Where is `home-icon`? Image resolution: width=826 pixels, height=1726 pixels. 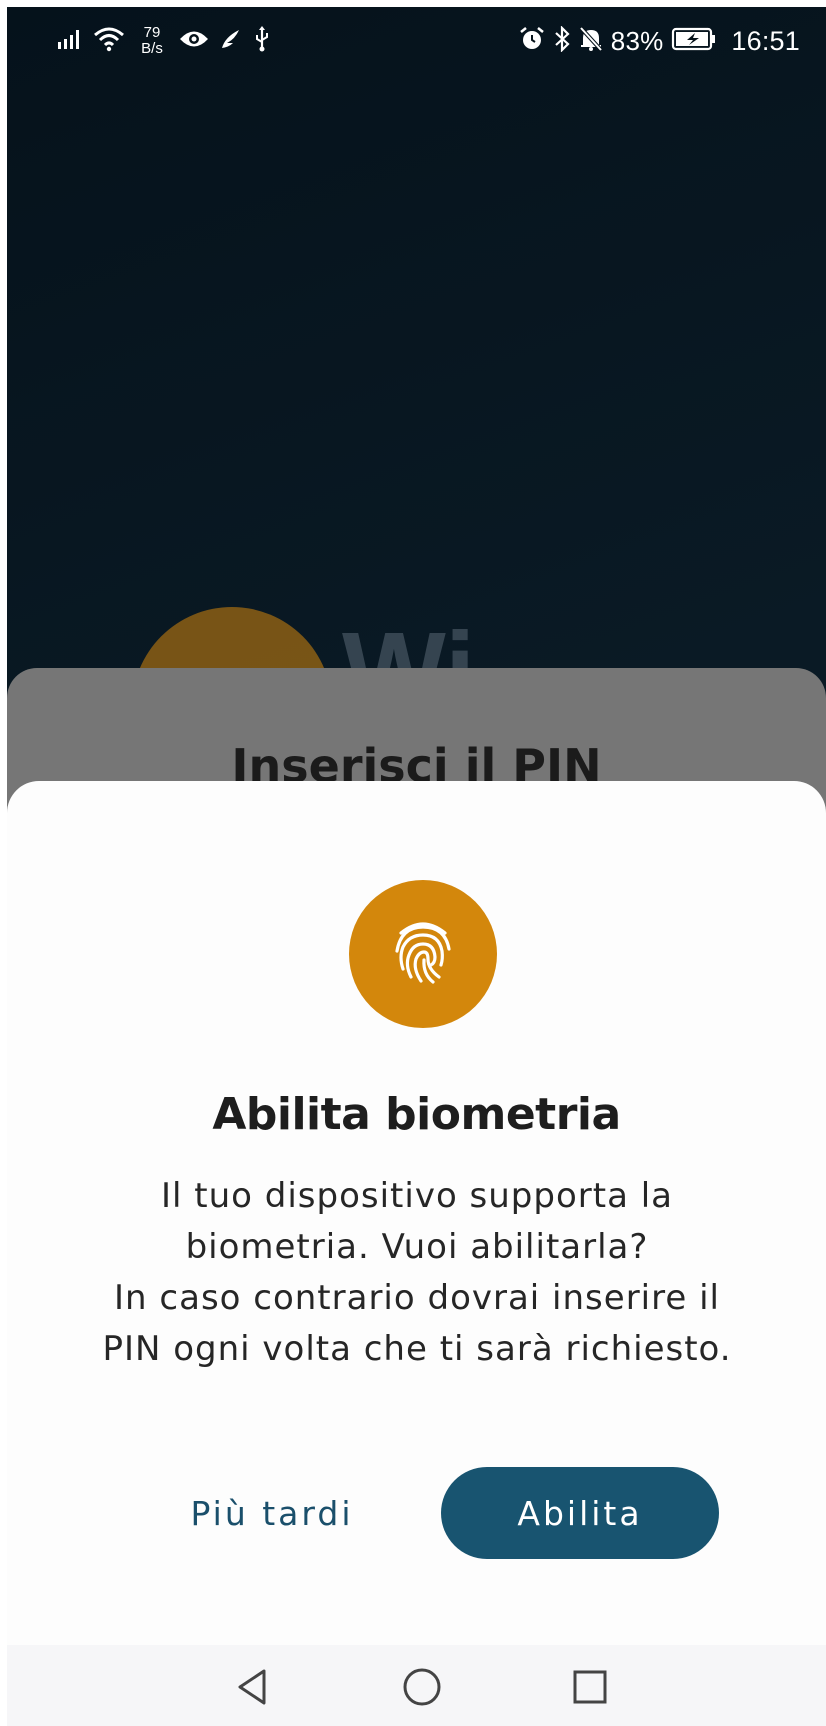 home-icon is located at coordinates (422, 1687).